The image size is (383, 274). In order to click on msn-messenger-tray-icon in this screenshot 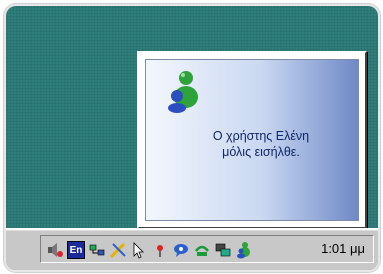, I will do `click(244, 250)`.